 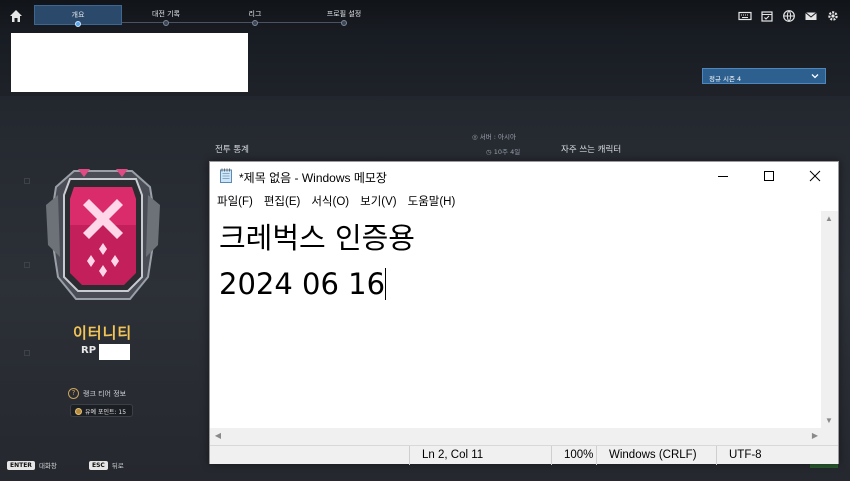 What do you see at coordinates (313, 178) in the screenshot?
I see `notepad-title: *제목 없음 - Windows 메모장` at bounding box center [313, 178].